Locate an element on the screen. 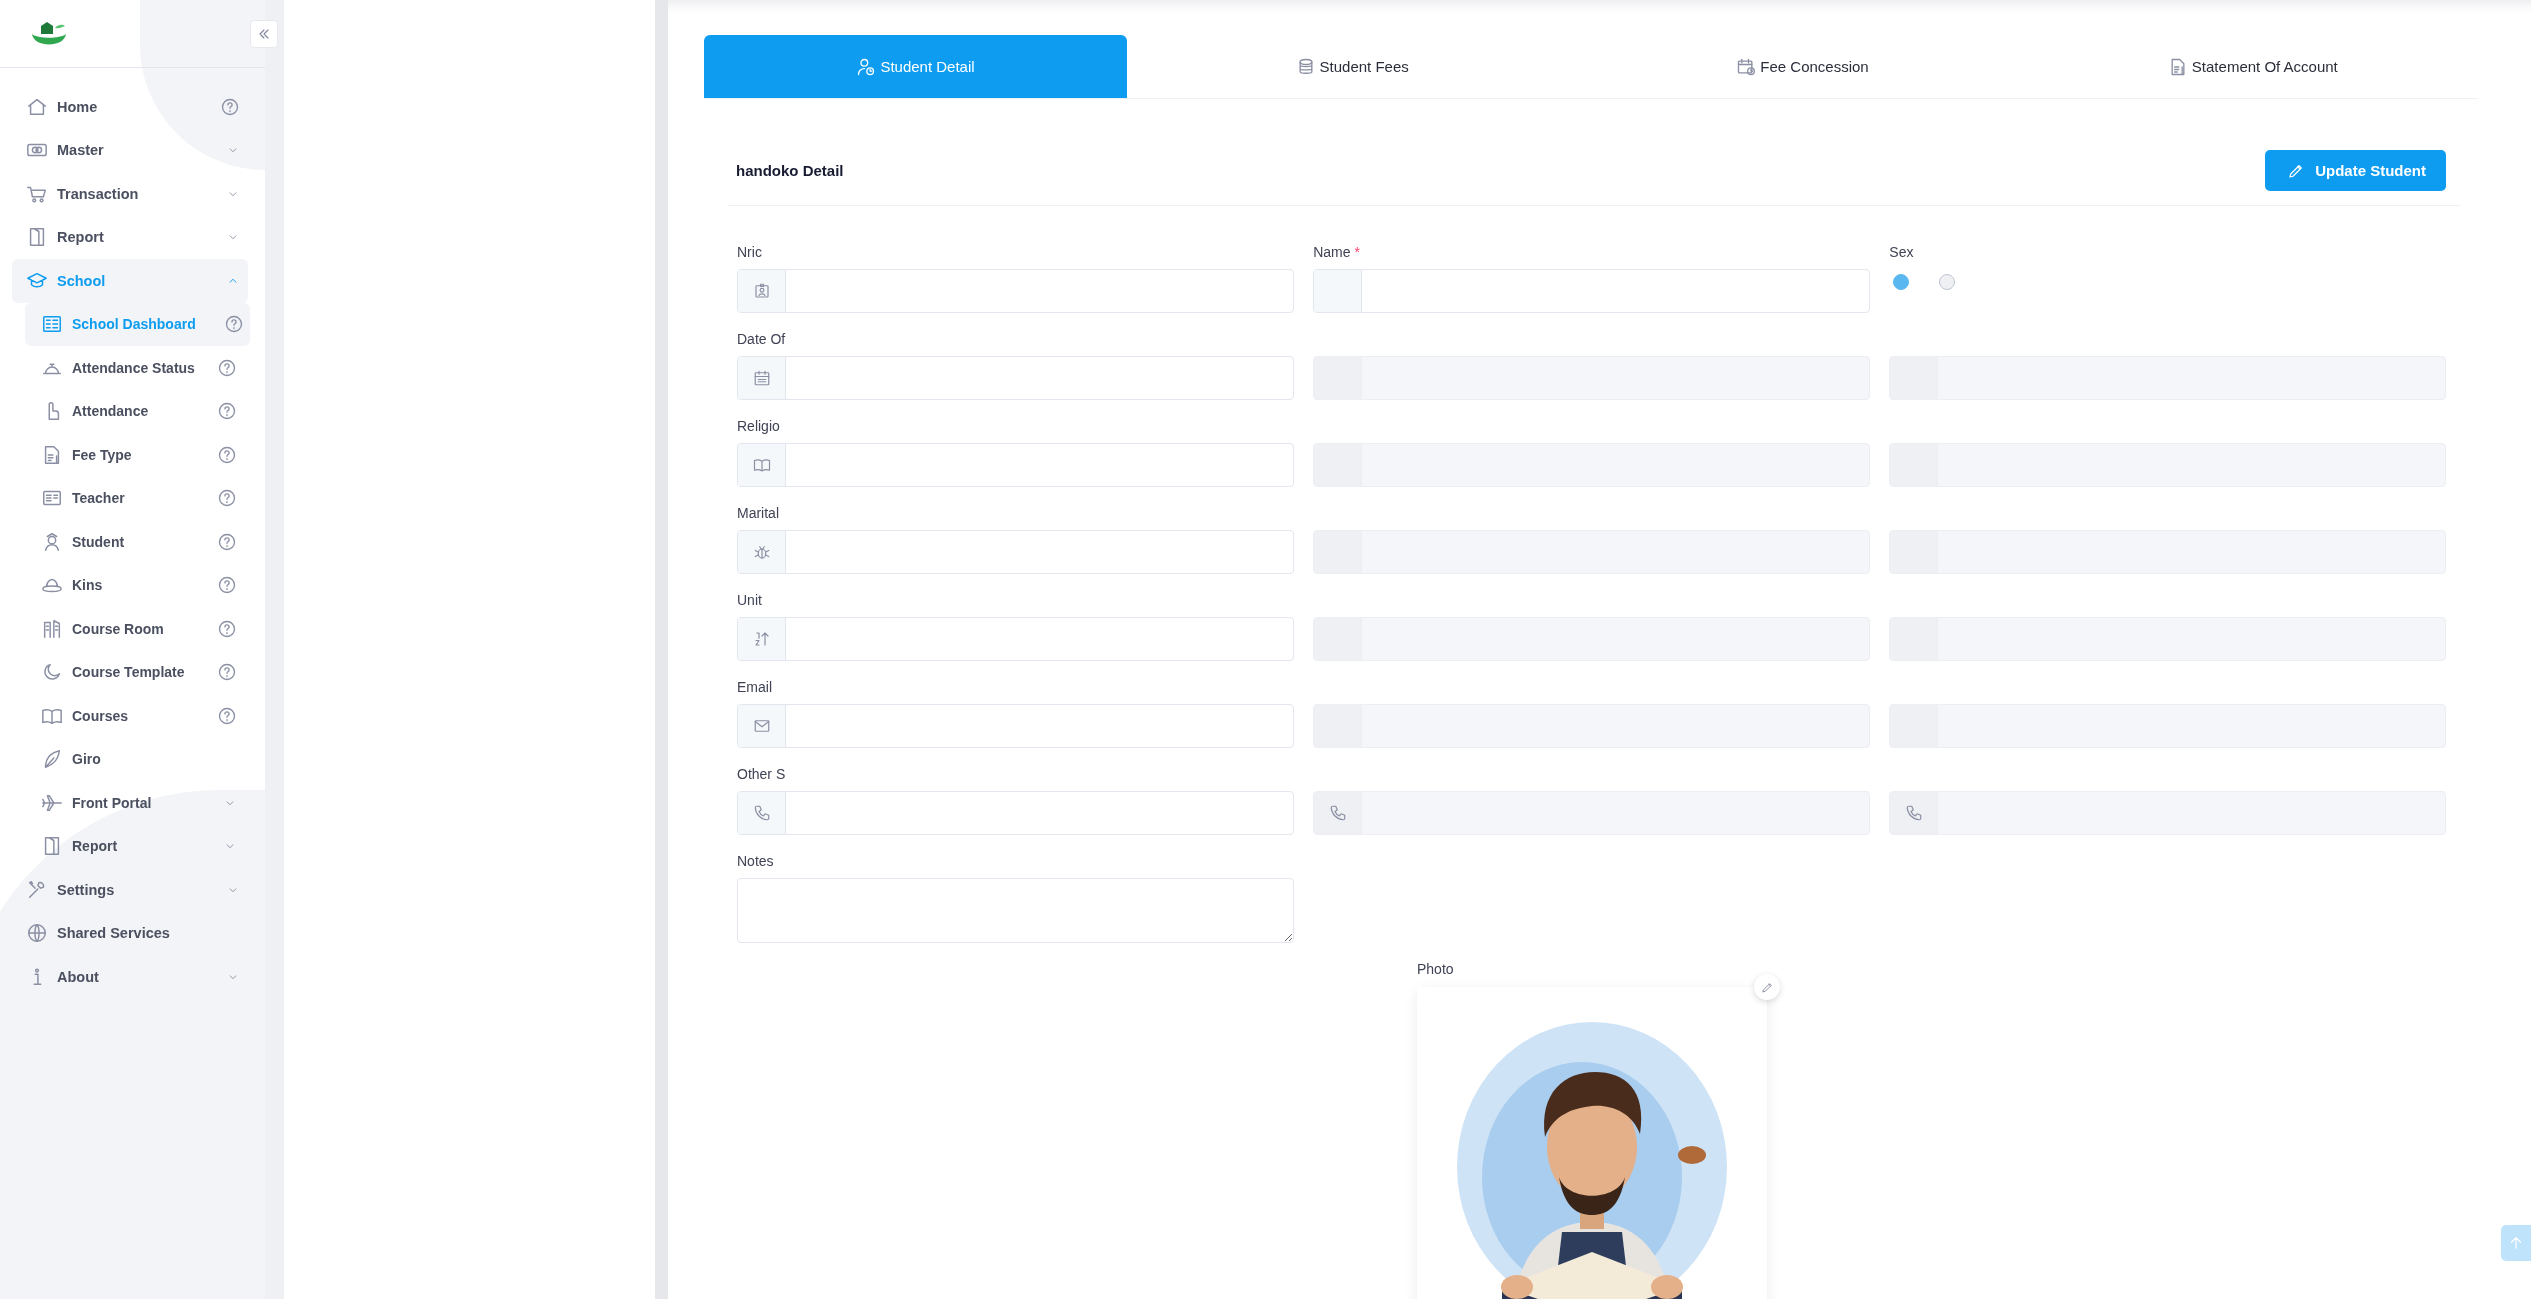 The image size is (2531, 1299). sidebar-item: Course Template is located at coordinates (134, 672).